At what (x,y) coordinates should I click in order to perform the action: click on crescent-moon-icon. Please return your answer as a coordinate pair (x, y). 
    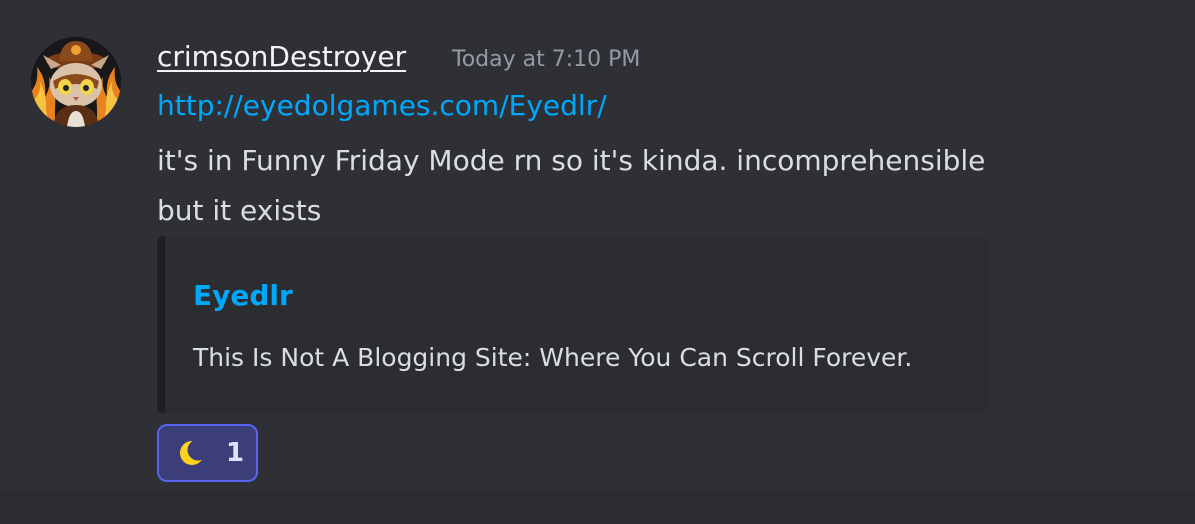
    Looking at the image, I should click on (193, 452).